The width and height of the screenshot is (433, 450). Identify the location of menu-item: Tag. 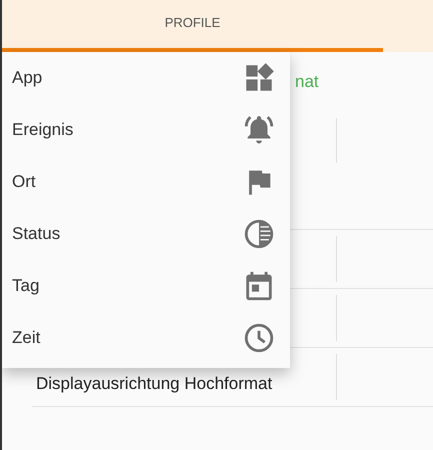
(146, 286).